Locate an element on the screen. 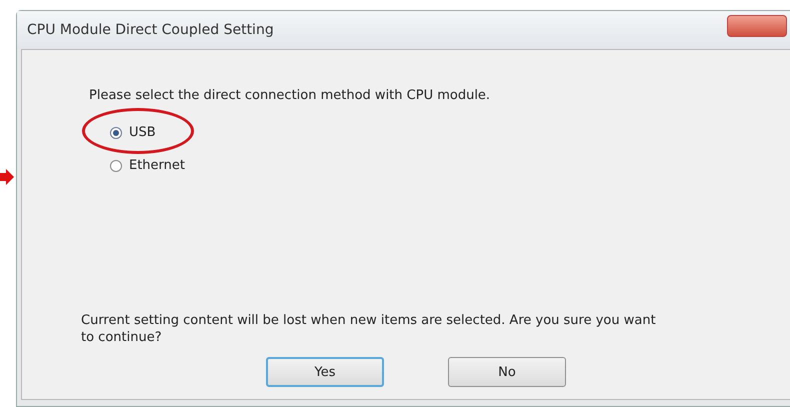  window-title: CPU Module Direct Coupled Setting is located at coordinates (150, 30).